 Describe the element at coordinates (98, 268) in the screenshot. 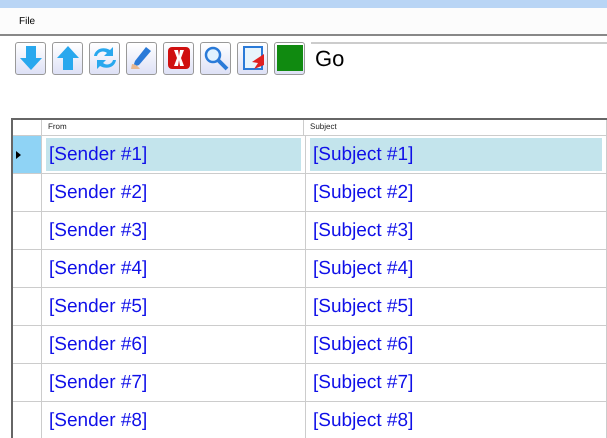

I see `table-cell-text: [Sender #4]` at that location.